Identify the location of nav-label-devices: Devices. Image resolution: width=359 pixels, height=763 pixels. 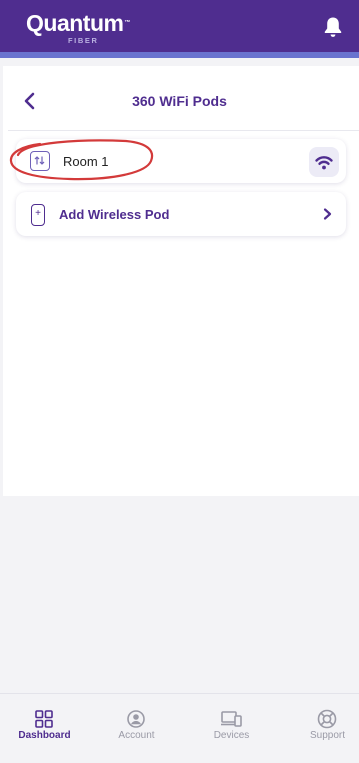
(231, 735).